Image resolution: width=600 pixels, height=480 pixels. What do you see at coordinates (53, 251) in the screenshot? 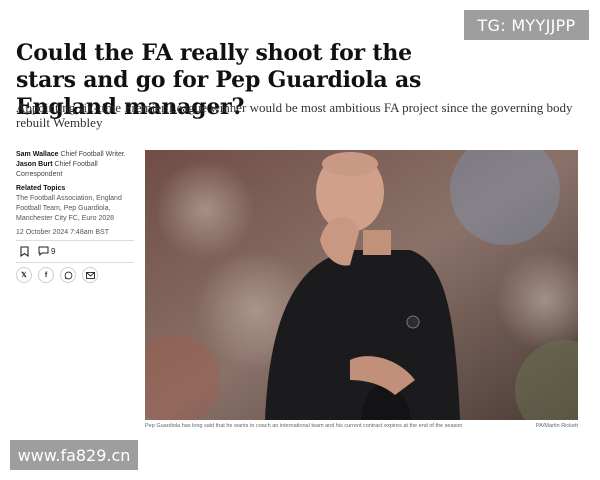
I see `comments-count: 9` at bounding box center [53, 251].